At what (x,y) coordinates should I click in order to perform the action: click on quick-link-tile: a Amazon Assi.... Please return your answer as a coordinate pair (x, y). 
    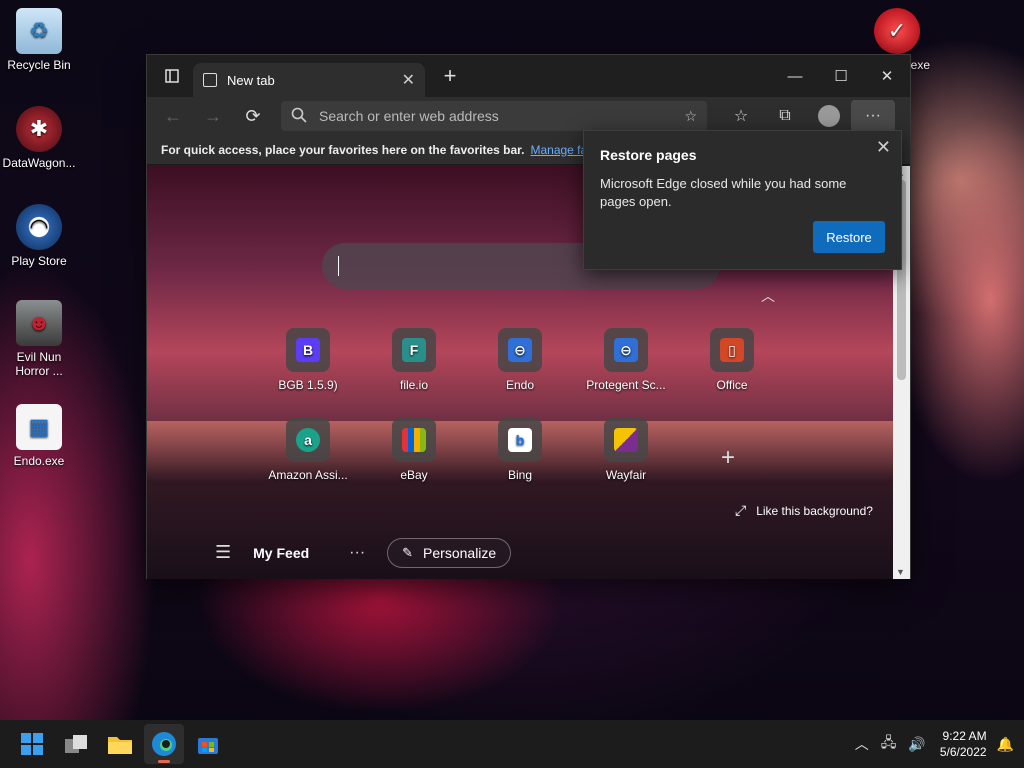
    Looking at the image, I should click on (308, 450).